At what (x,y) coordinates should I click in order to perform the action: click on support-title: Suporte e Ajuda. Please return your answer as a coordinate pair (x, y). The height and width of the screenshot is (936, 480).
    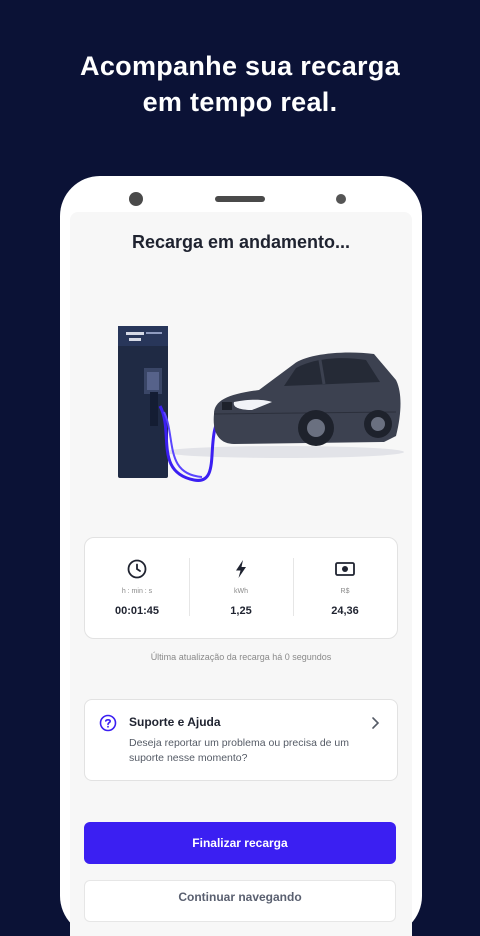
    Looking at the image, I should click on (175, 722).